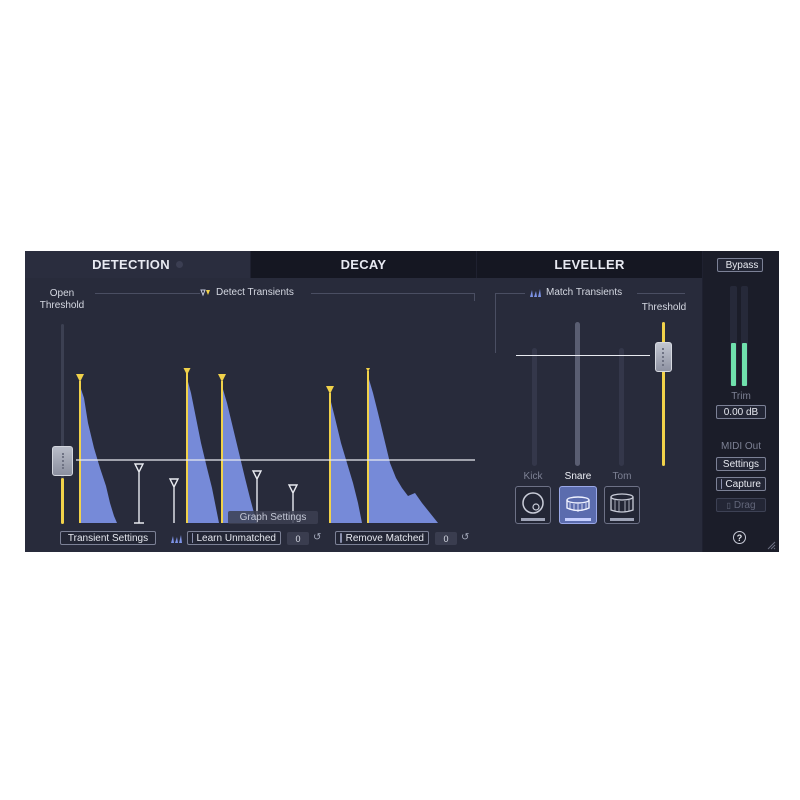  What do you see at coordinates (273, 517) in the screenshot?
I see `graph-settings-button: Graph Settings` at bounding box center [273, 517].